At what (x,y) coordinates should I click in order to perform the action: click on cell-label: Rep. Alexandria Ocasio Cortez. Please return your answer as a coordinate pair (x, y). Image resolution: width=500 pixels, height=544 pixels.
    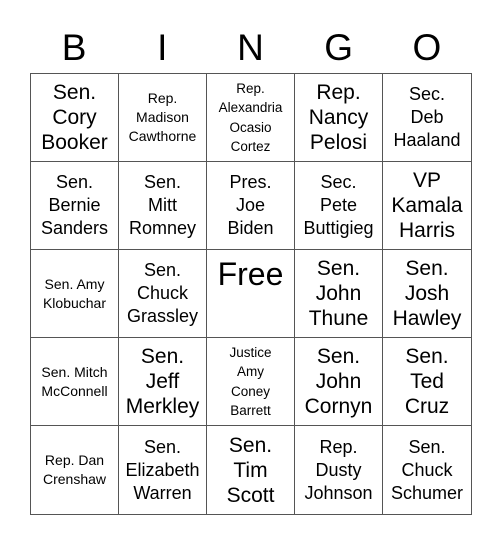
    Looking at the image, I should click on (250, 117).